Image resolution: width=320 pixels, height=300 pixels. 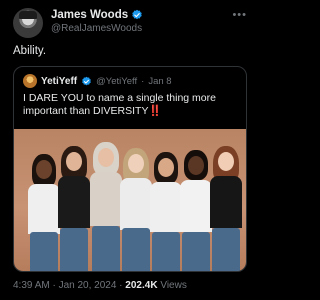 I want to click on tweet-timestamp: 4:39 AM · Jan 20, 2024 ·, so click(x=69, y=285).